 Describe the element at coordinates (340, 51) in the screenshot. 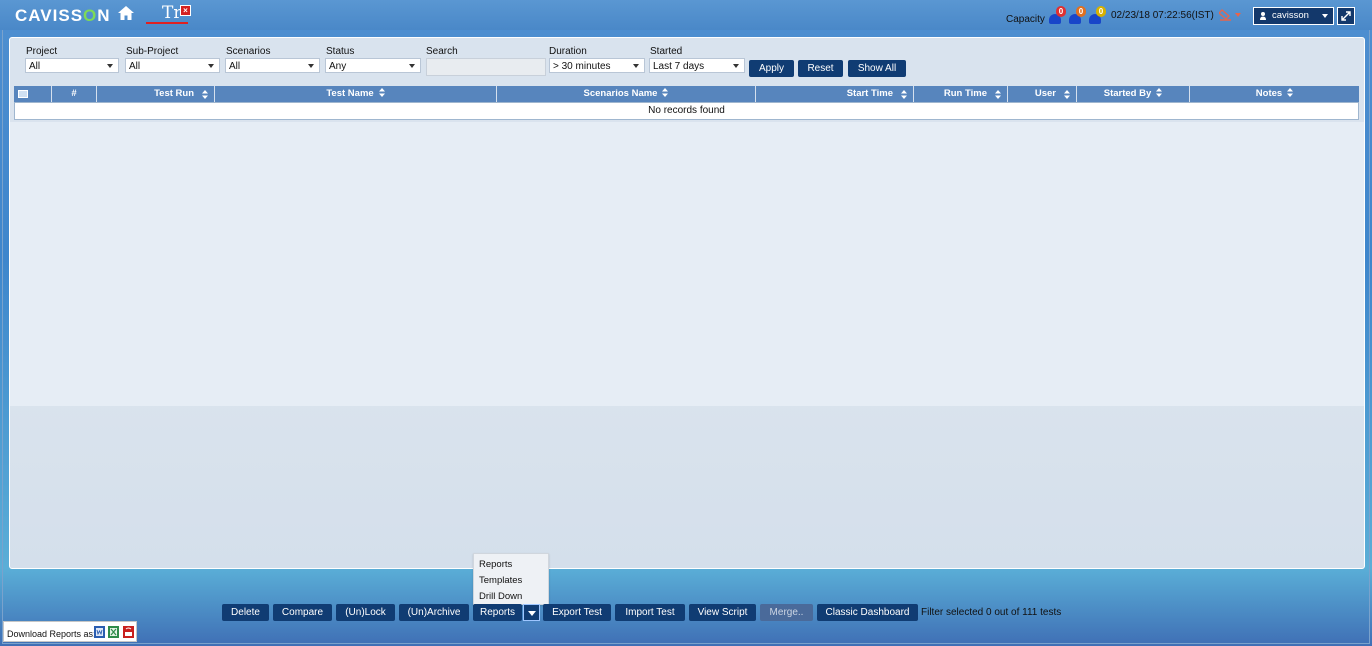

I see `status-label: Status` at that location.